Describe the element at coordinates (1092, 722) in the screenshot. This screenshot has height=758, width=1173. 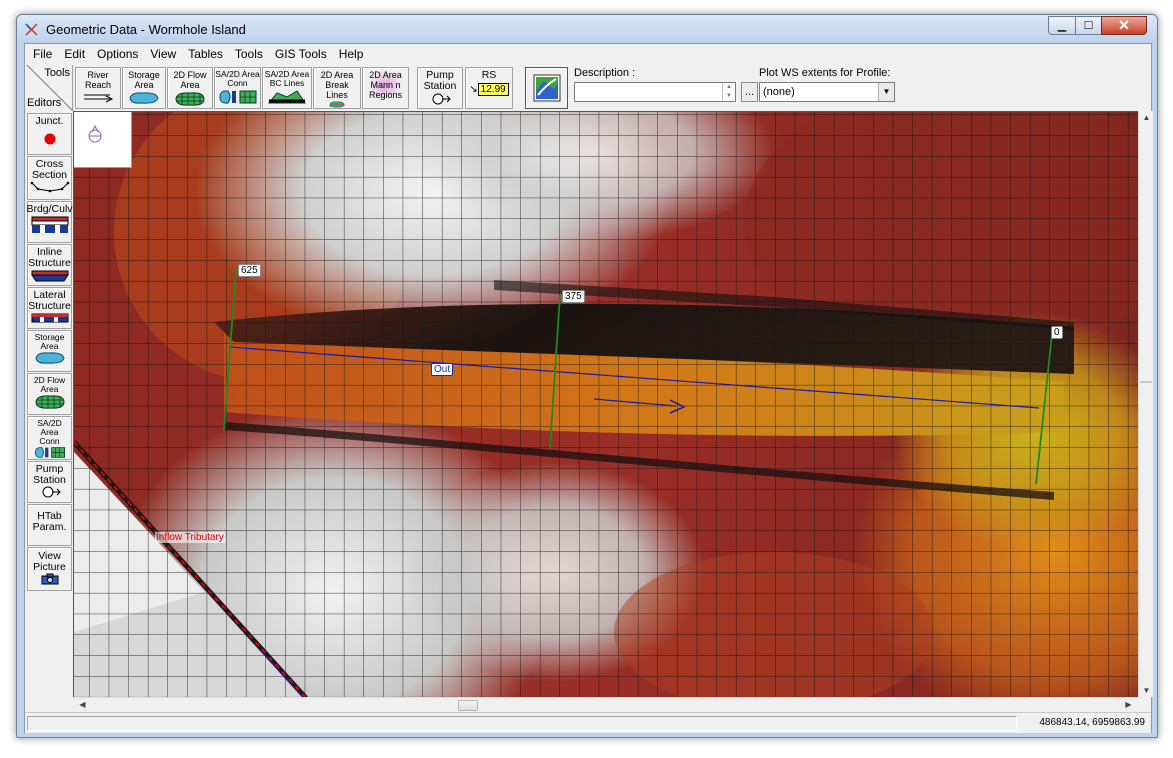
I see `status-coordinates: 486843.14, 6959863.99` at that location.